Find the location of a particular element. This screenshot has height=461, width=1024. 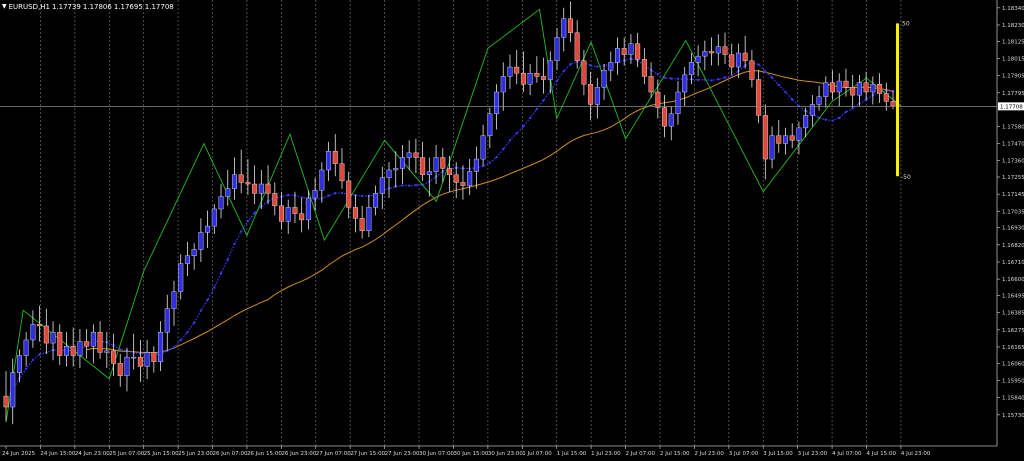

dropdown-triangle-icon: ▼ is located at coordinates (4, 7).